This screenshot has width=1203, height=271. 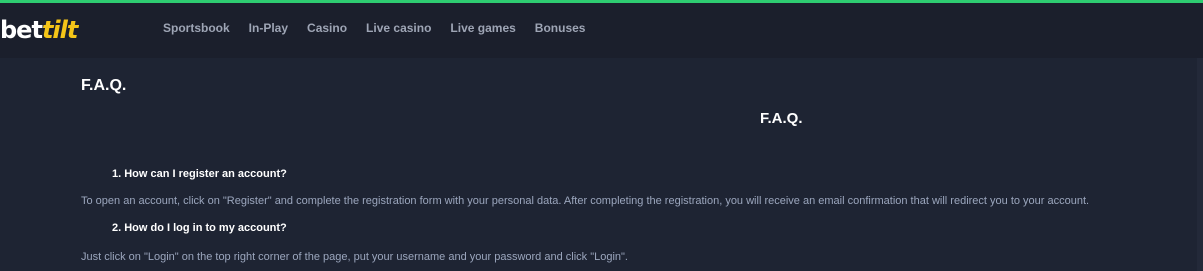 I want to click on nav-item-in-play: In-Play, so click(x=268, y=28).